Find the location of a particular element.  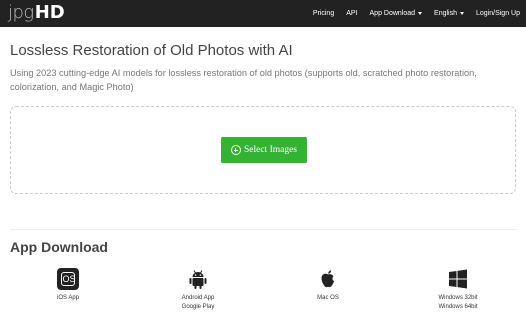

select-images-button: Select Images is located at coordinates (264, 150).